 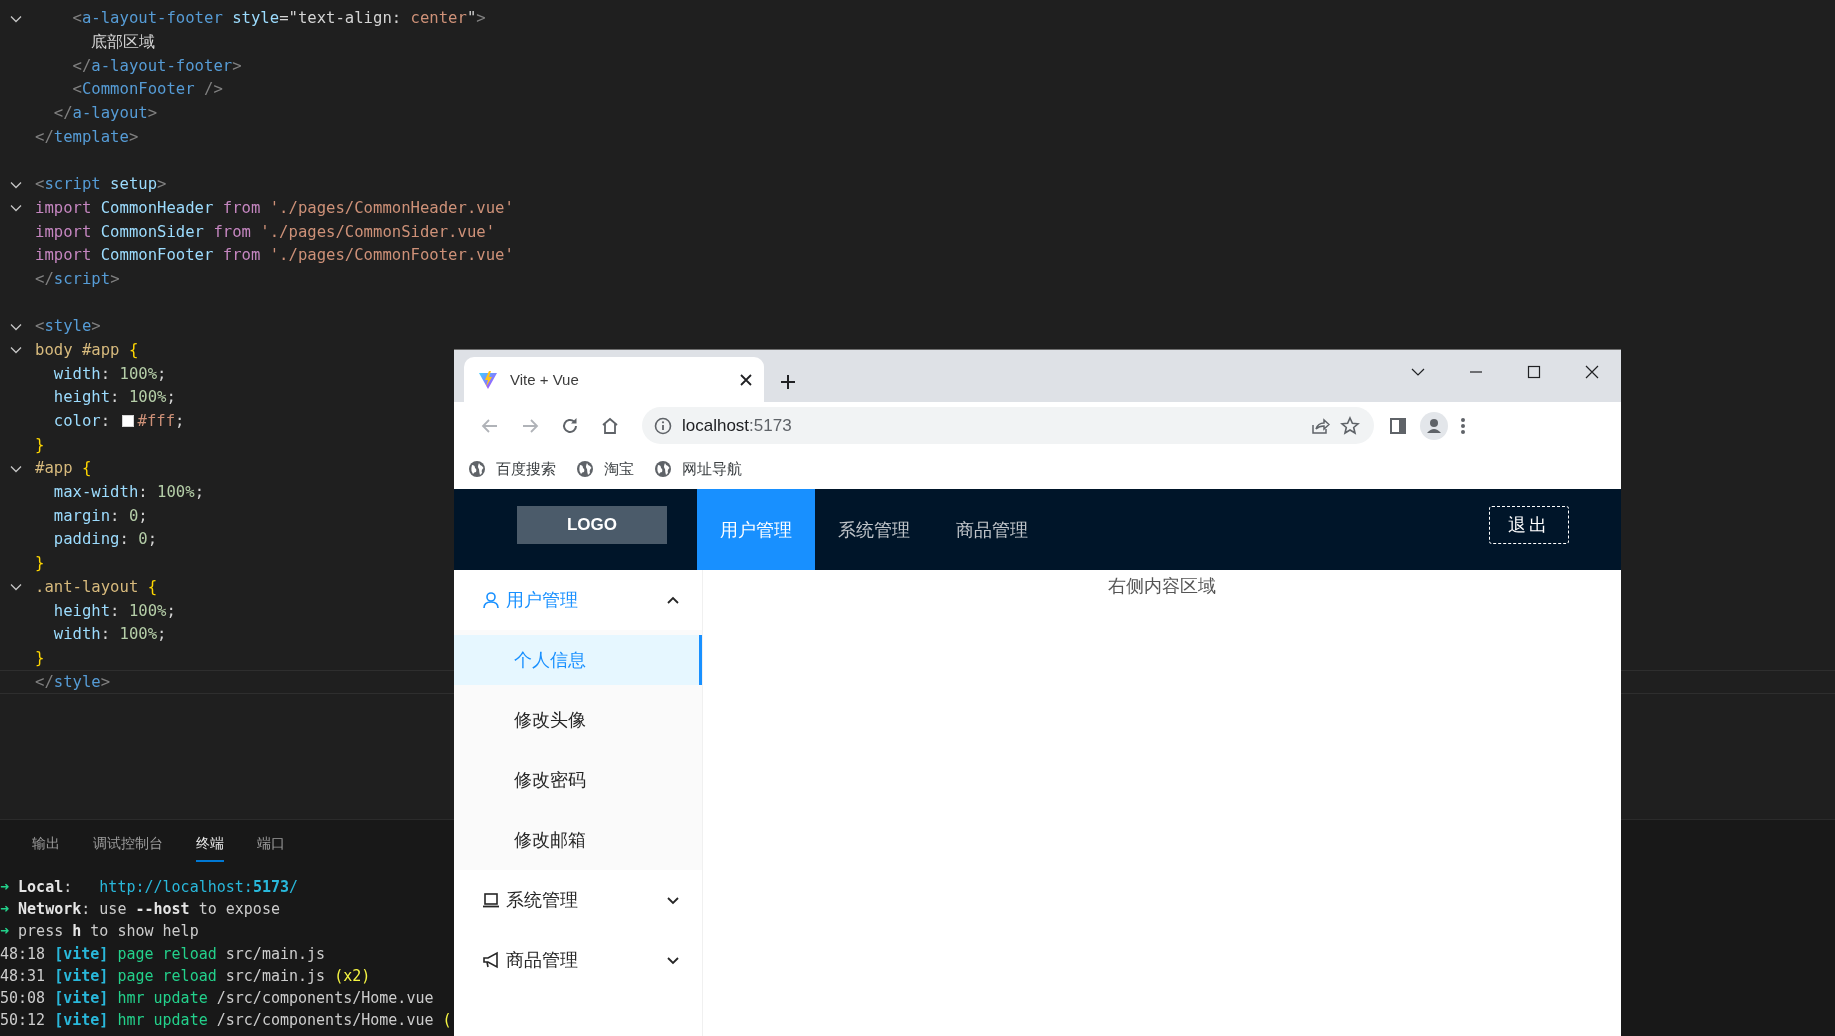 I want to click on code-line: <CommonFooter />, so click(x=147, y=90).